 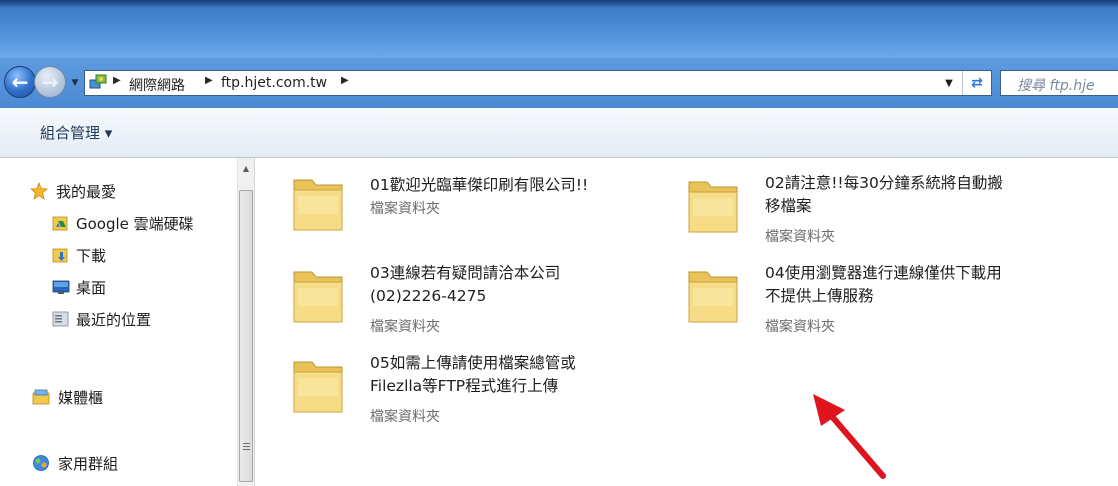 I want to click on sidebar-item-label: 家用群組, so click(x=88, y=464).